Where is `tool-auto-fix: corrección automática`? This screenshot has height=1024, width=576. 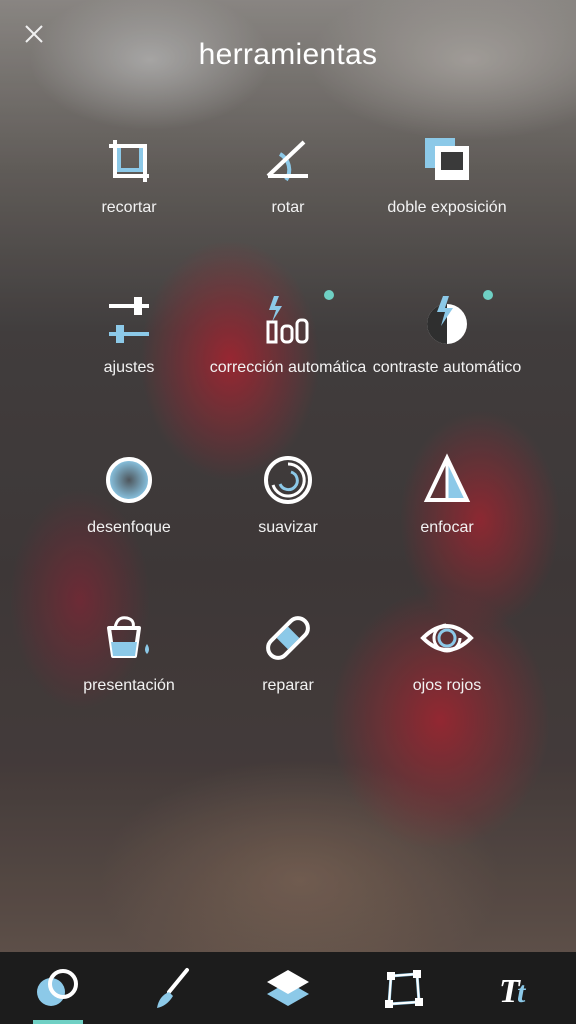
tool-auto-fix: corrección automática is located at coordinates (288, 335).